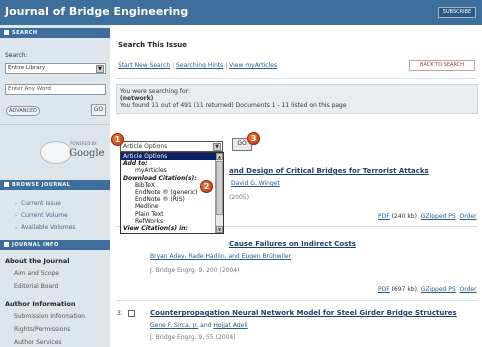 Image resolution: width=482 pixels, height=347 pixels. What do you see at coordinates (87, 153) in the screenshot?
I see `google-label: Google` at bounding box center [87, 153].